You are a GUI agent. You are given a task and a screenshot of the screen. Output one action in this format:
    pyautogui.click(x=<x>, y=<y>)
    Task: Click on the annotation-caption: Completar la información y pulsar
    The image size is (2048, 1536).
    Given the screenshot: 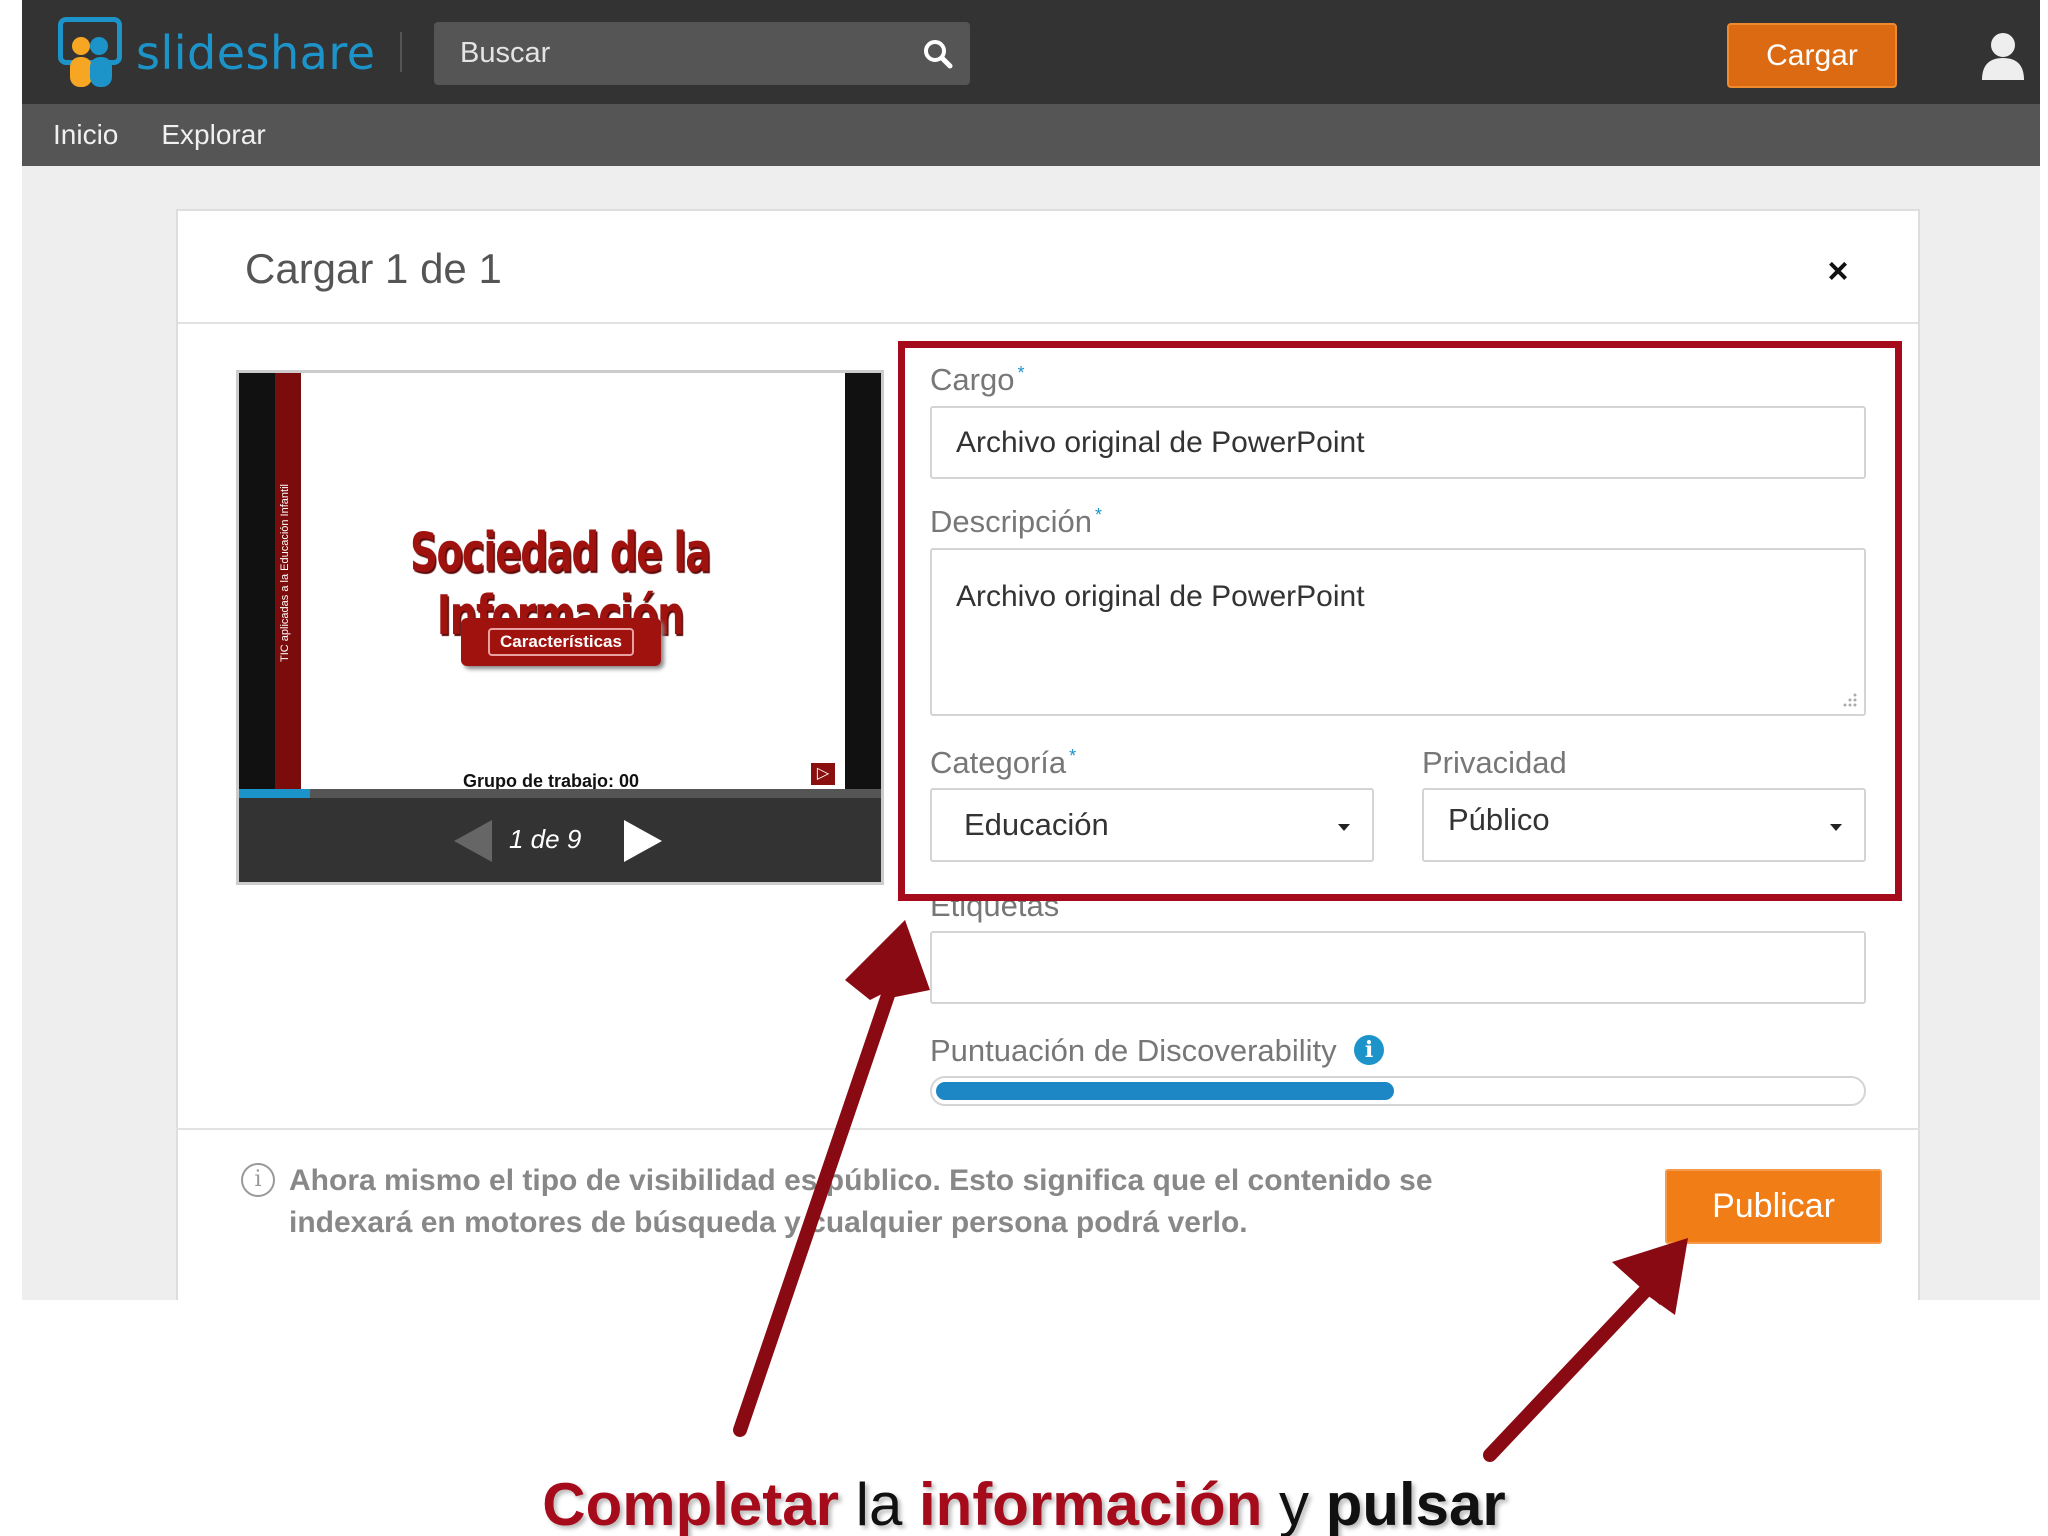 What is the action you would take?
    pyautogui.click(x=1024, y=1503)
    